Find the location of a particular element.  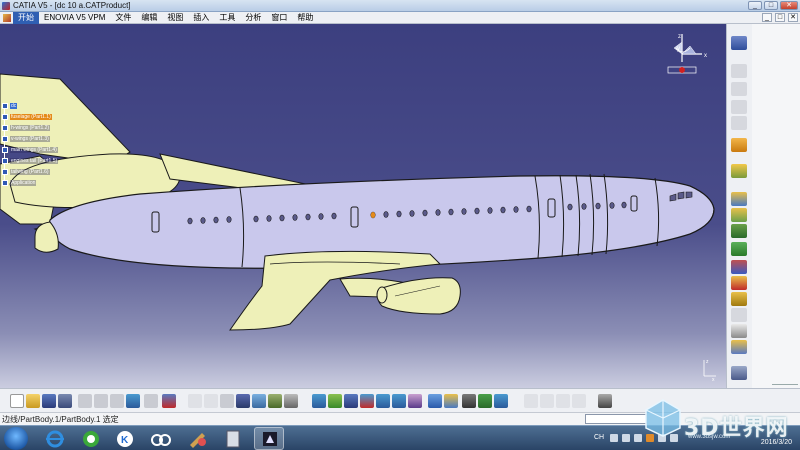

insert-part-icon is located at coordinates (739, 107).